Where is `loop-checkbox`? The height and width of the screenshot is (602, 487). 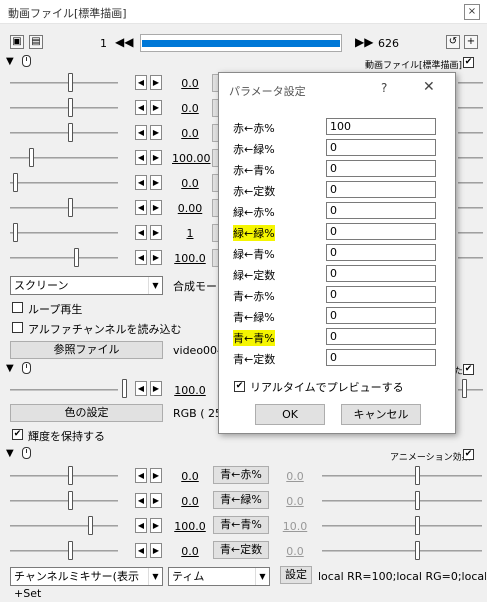 loop-checkbox is located at coordinates (17, 307).